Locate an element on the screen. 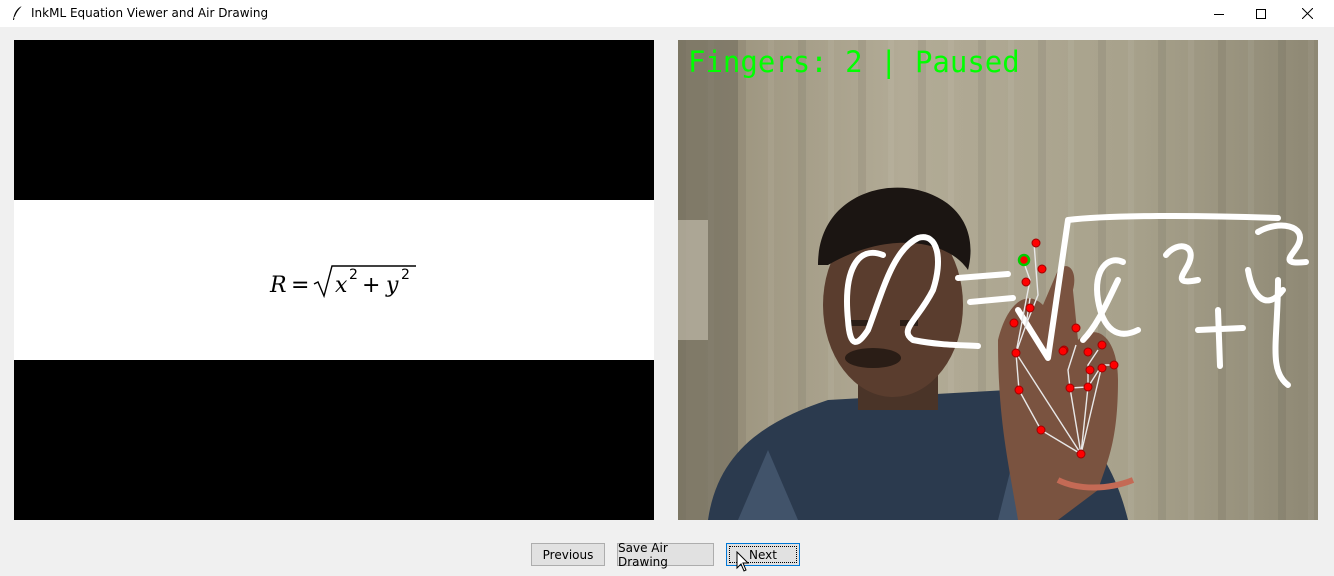 This screenshot has height=576, width=1334. equation-lhs: R is located at coordinates (278, 285).